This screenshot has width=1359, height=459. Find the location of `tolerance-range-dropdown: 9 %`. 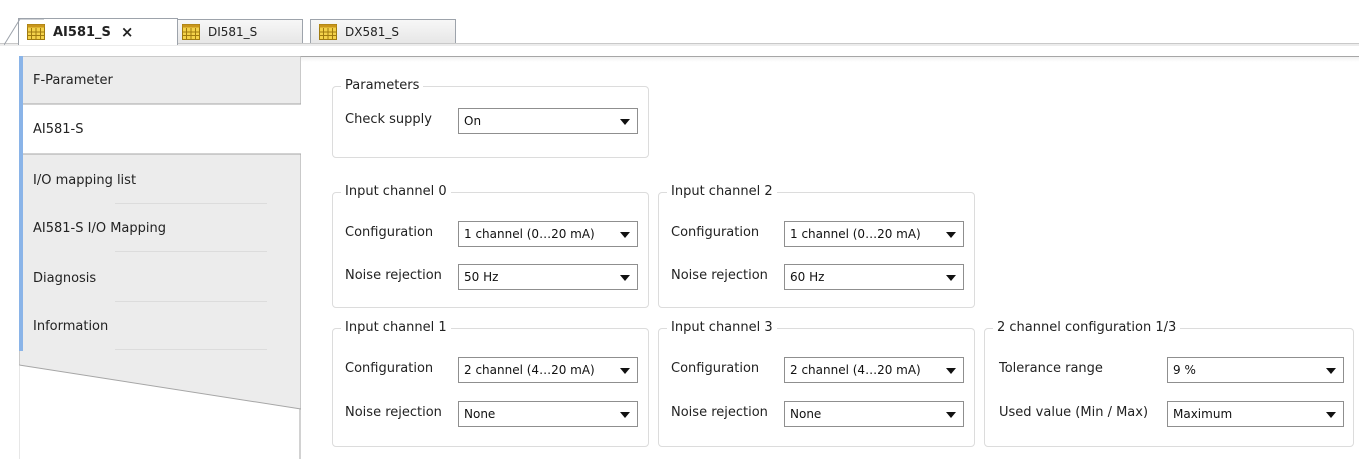

tolerance-range-dropdown: 9 % is located at coordinates (1255, 370).